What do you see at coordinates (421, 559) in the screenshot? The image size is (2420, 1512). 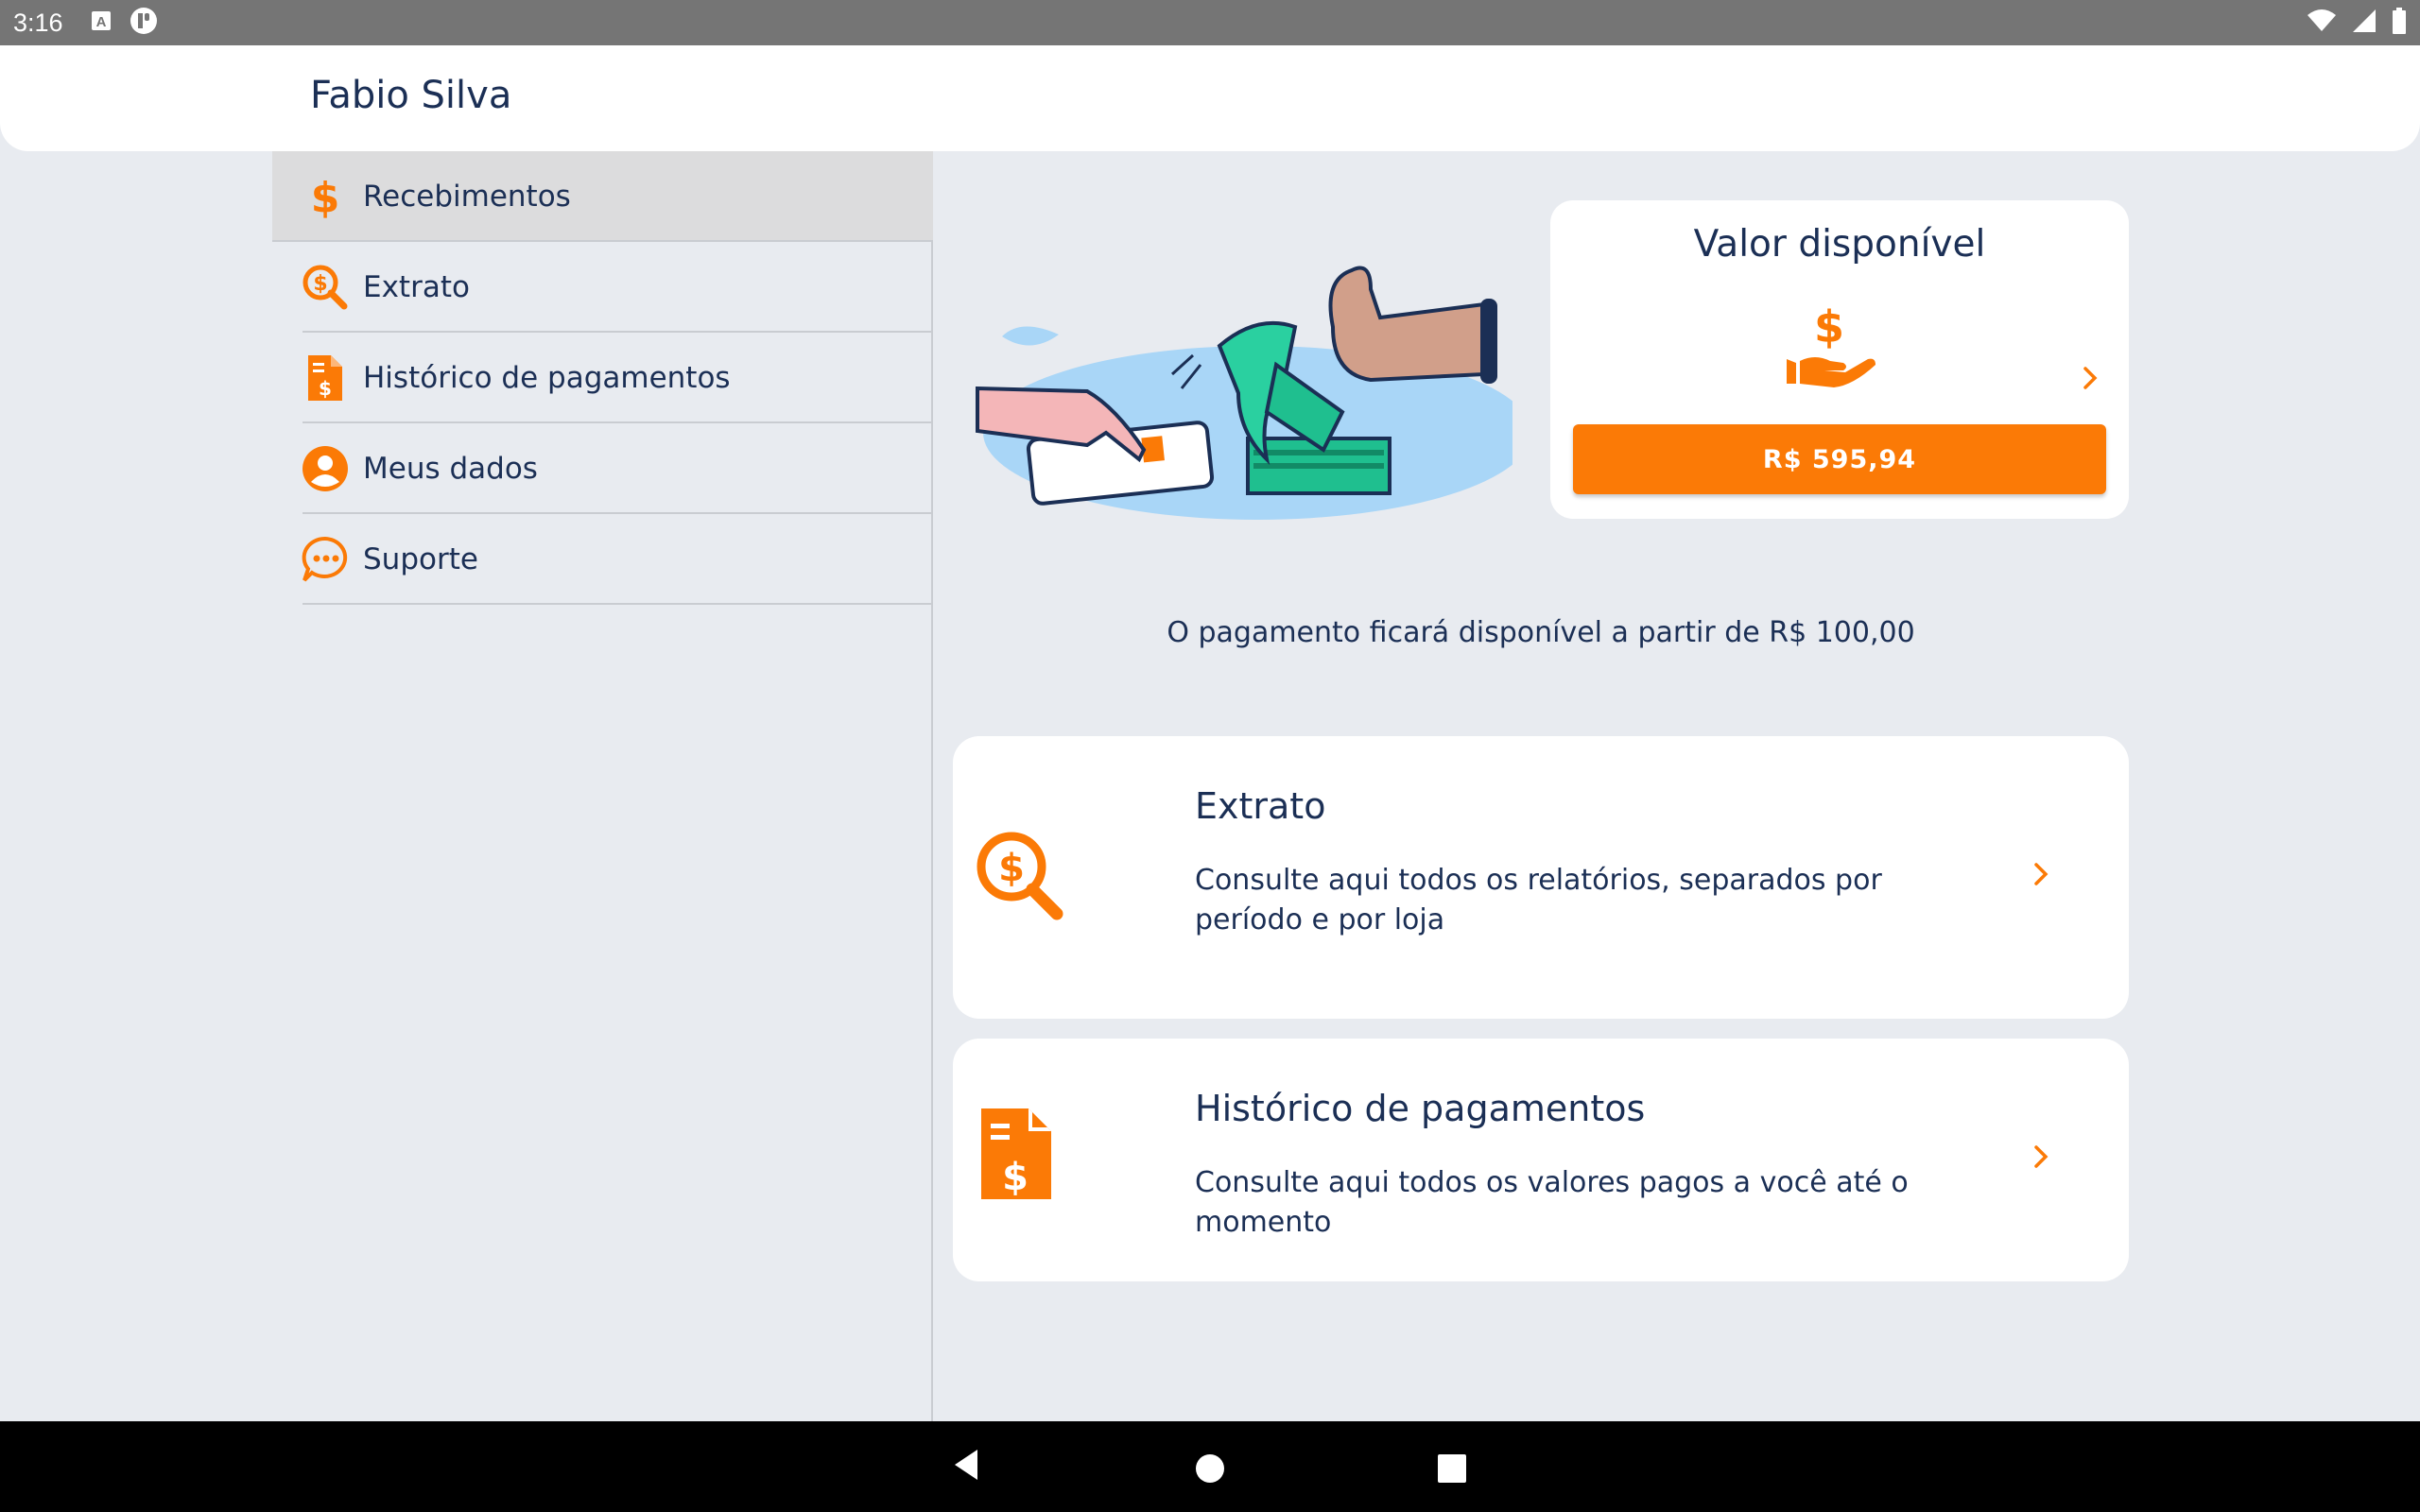 I see `sidebar-item-label: Suporte` at bounding box center [421, 559].